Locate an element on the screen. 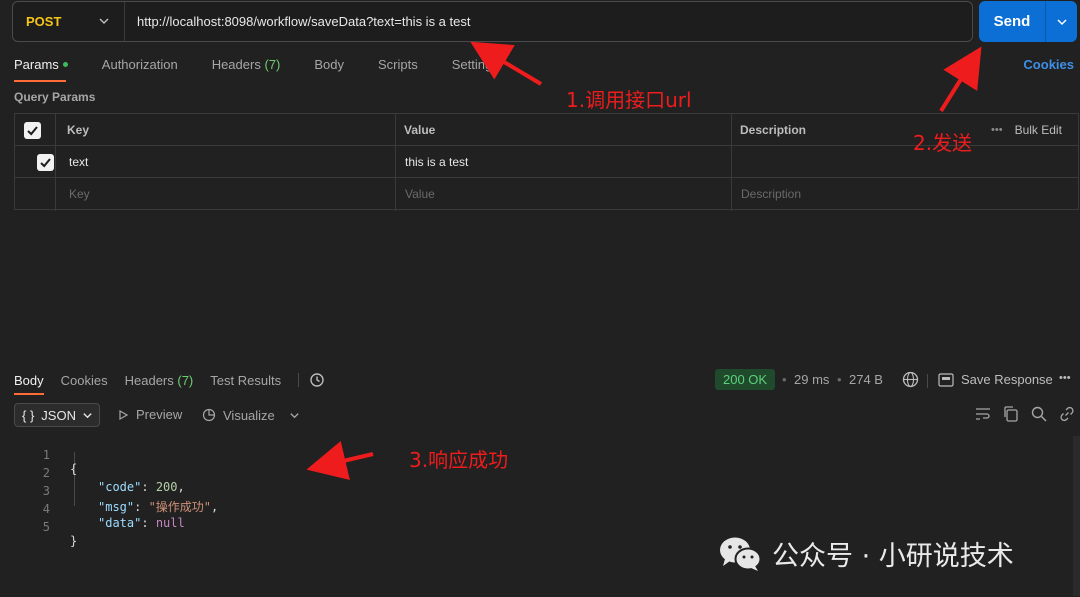 The image size is (1080, 597). annotation-step3: 3.响应成功 is located at coordinates (459, 460).